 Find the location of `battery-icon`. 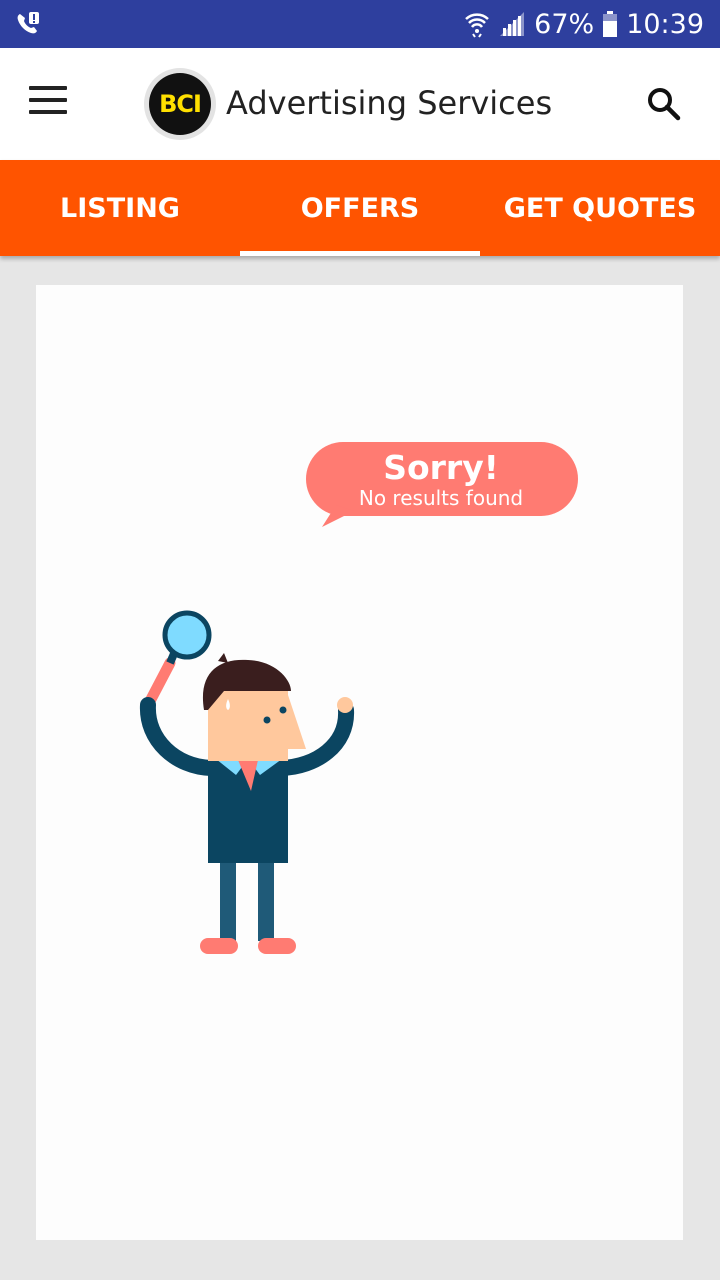

battery-icon is located at coordinates (610, 24).